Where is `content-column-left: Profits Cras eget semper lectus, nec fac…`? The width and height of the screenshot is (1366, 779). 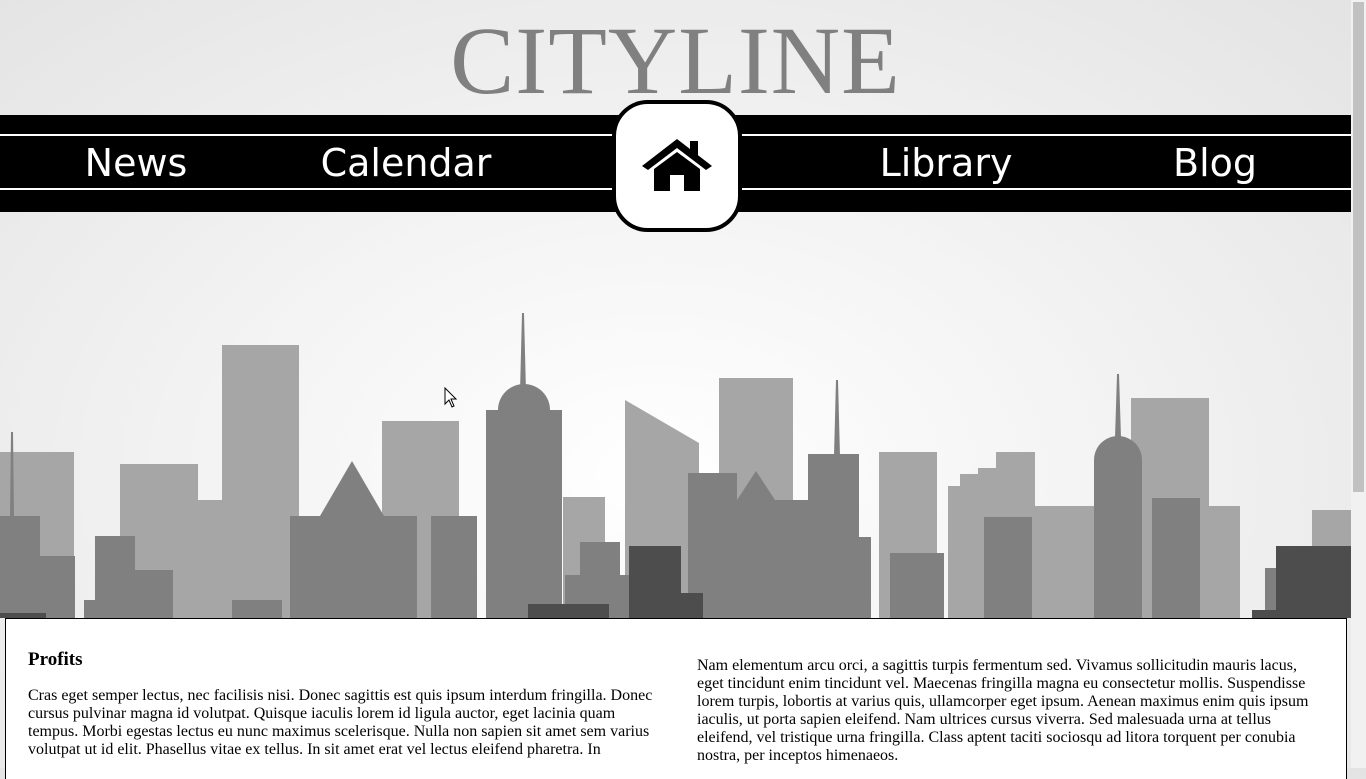
content-column-left: Profits Cras eget semper lectus, nec fac… is located at coordinates (343, 704).